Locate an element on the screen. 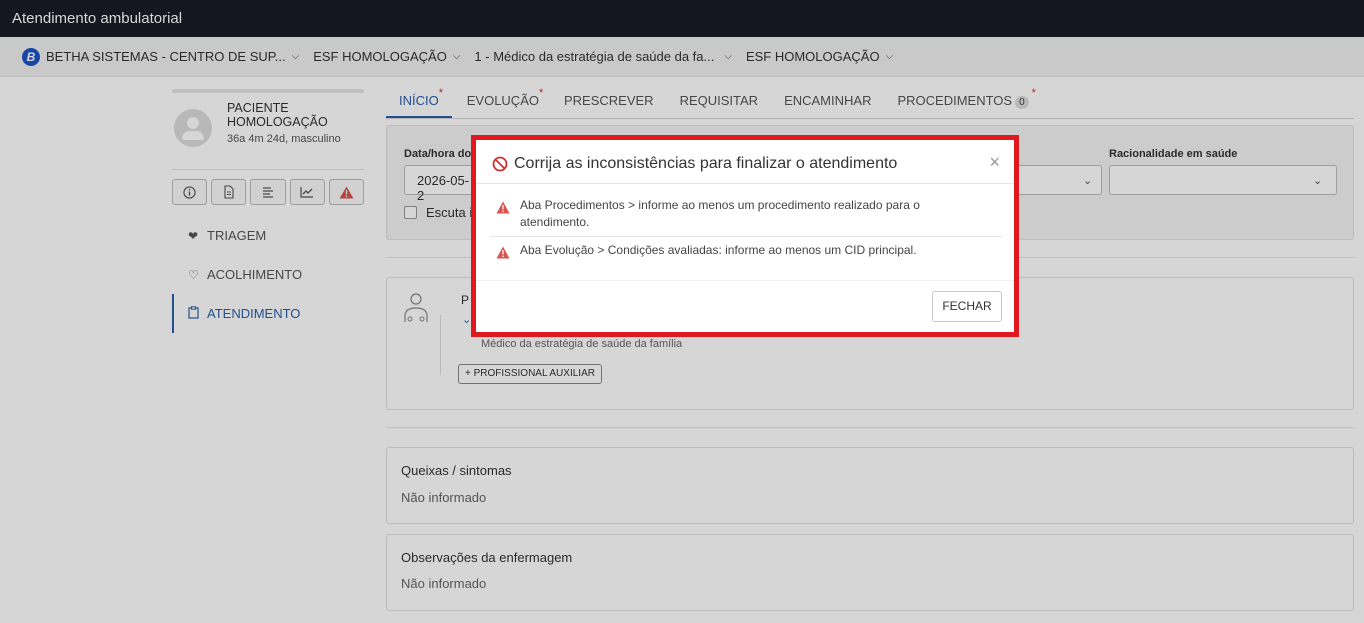 This screenshot has width=1364, height=623. close-icon: × is located at coordinates (994, 162).